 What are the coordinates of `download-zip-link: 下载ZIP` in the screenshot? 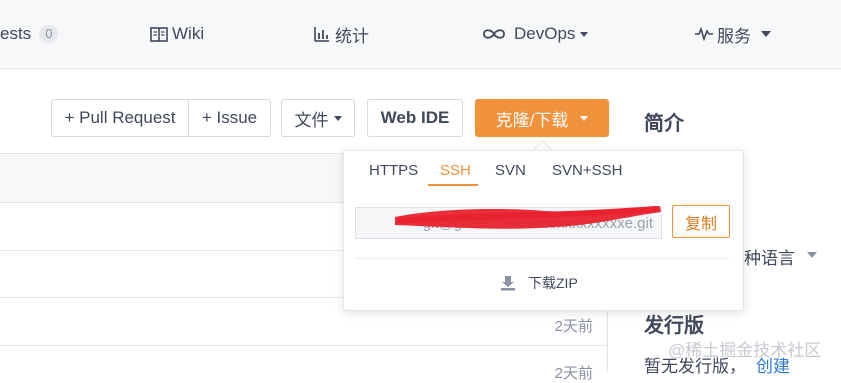 It's located at (539, 283).